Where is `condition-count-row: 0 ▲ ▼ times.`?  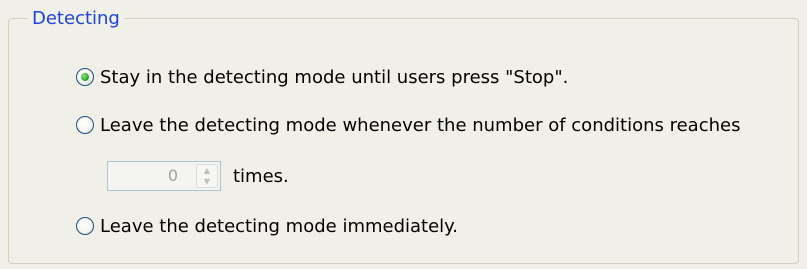
condition-count-row: 0 ▲ ▼ times. is located at coordinates (198, 176).